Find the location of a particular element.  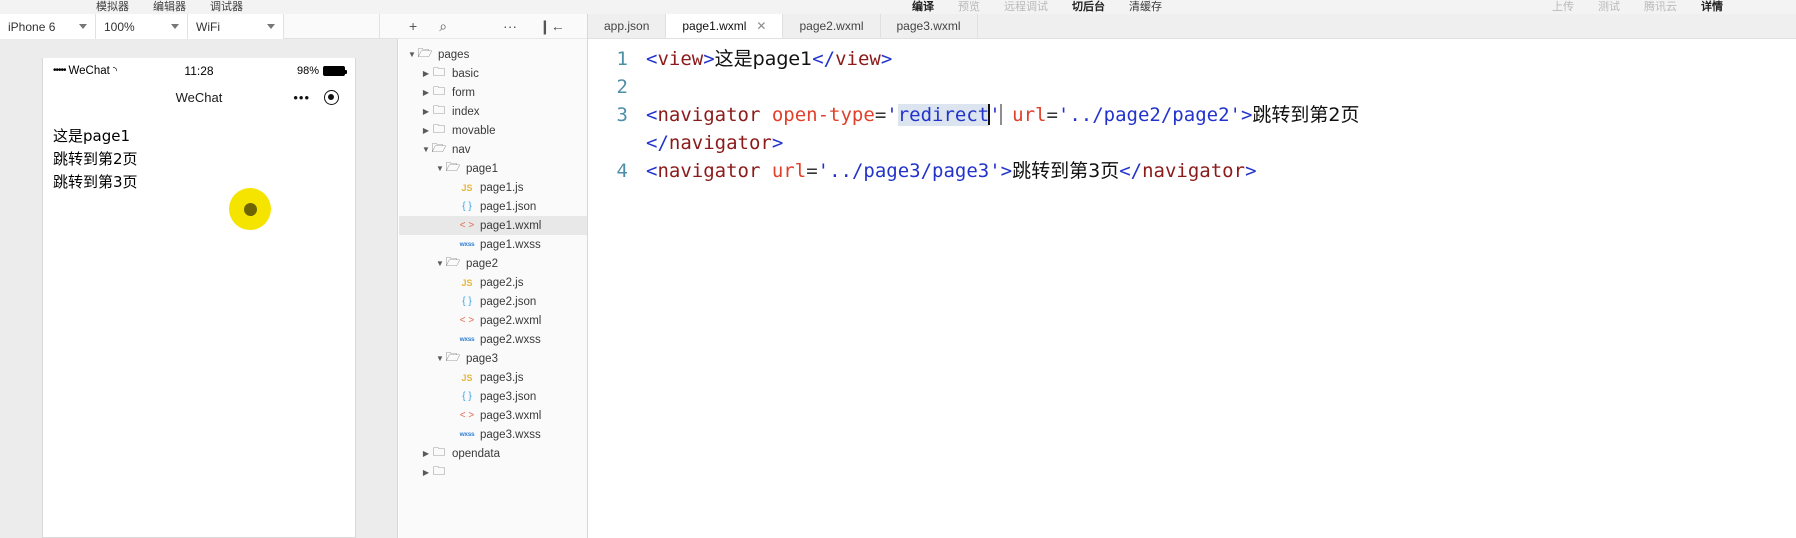

tree-item-label: page2.wxss is located at coordinates (510, 339).